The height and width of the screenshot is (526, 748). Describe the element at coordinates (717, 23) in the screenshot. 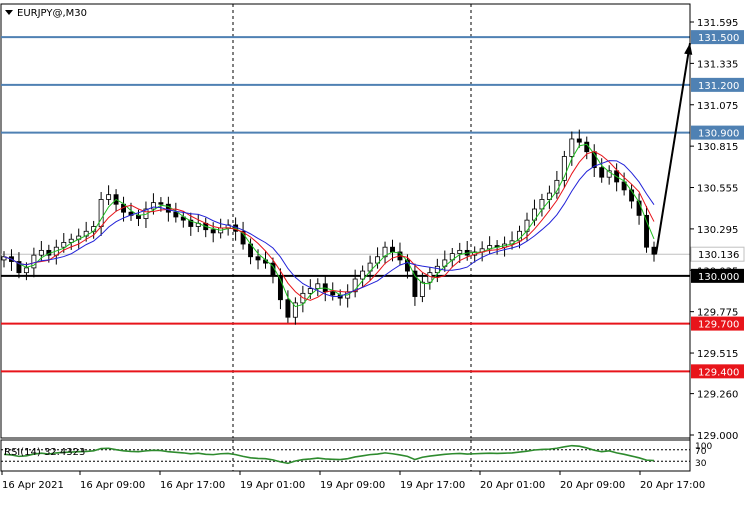

I see `price-tick-label: 131.595` at that location.